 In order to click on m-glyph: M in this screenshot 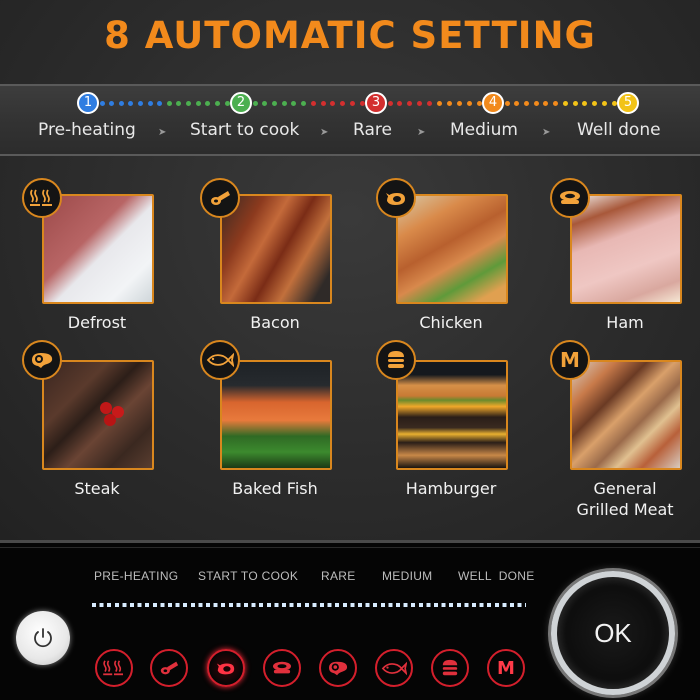, I will do `click(570, 360)`.